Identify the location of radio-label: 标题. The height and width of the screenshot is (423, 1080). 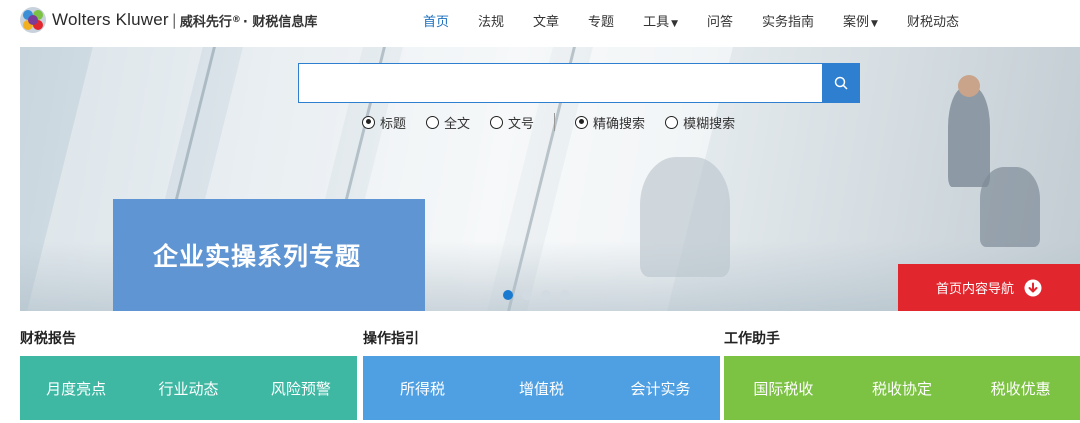
(393, 124).